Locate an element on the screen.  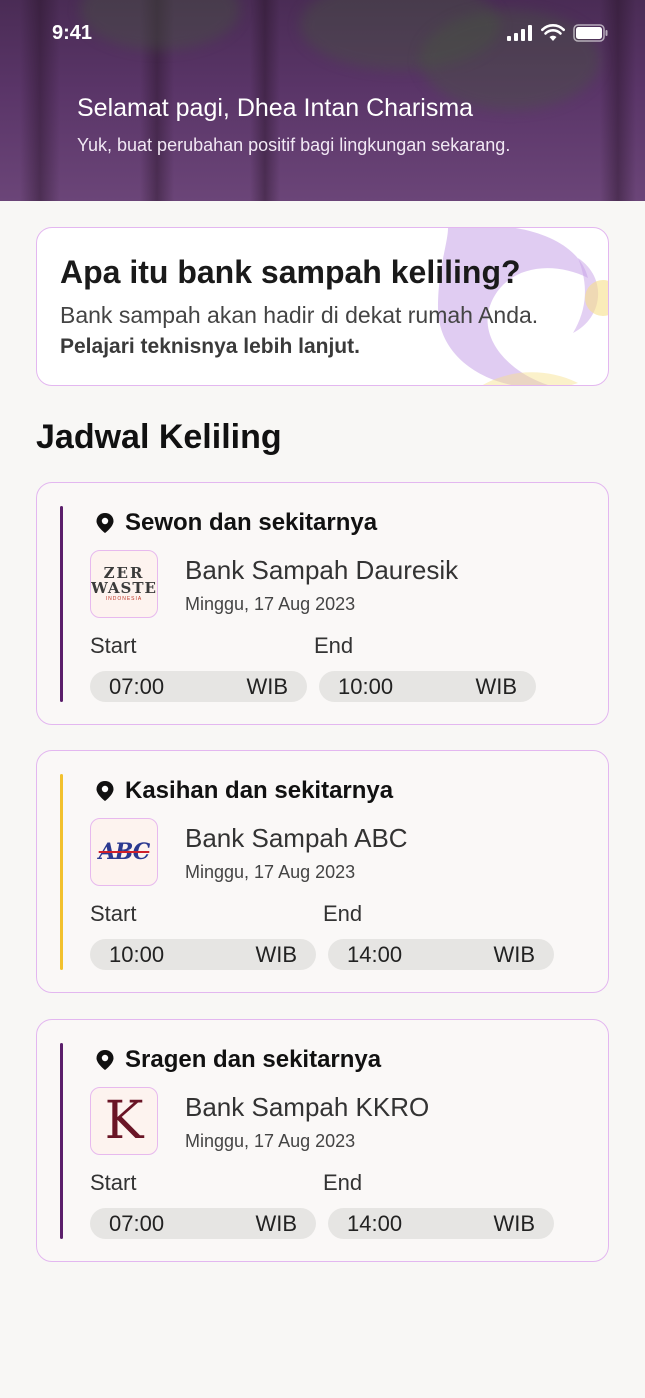
location-label: Sragen dan sekitarnya is located at coordinates (253, 1059).